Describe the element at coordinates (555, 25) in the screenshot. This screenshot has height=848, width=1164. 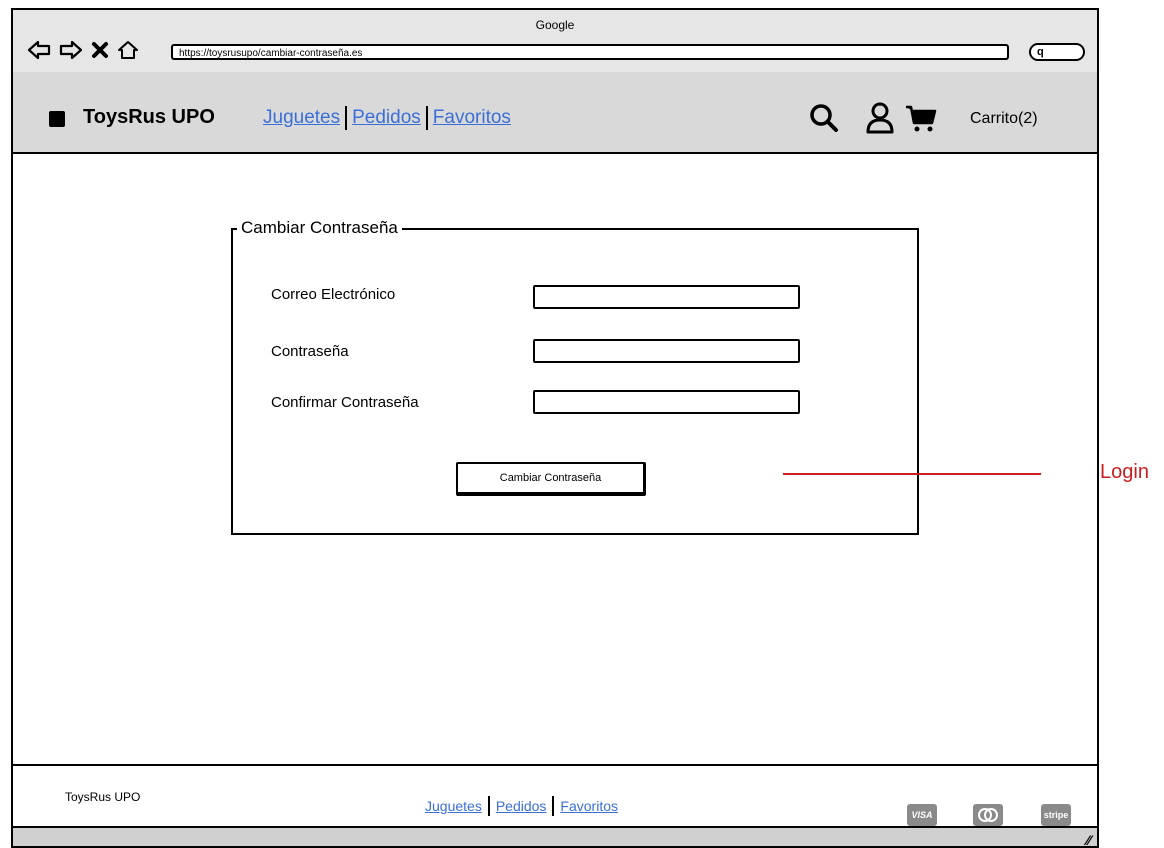
I see `window-title: Google` at that location.